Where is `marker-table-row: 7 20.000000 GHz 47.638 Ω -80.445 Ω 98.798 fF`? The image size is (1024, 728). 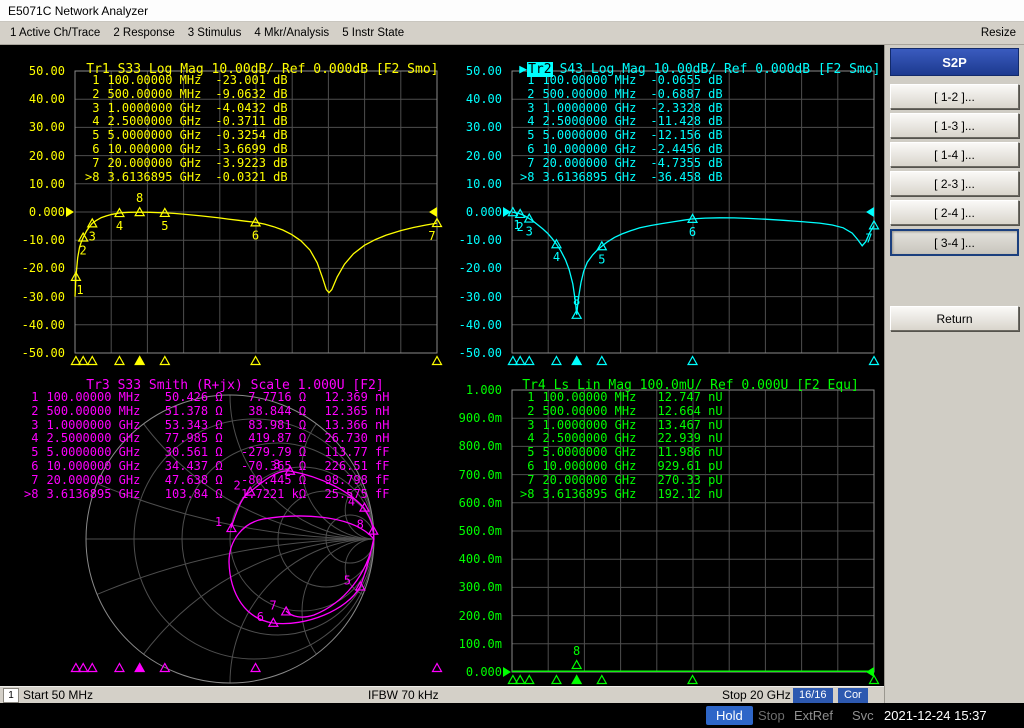
marker-table-row: 7 20.000000 GHz 47.638 Ω -80.445 Ω 98.798 fF is located at coordinates (210, 479).